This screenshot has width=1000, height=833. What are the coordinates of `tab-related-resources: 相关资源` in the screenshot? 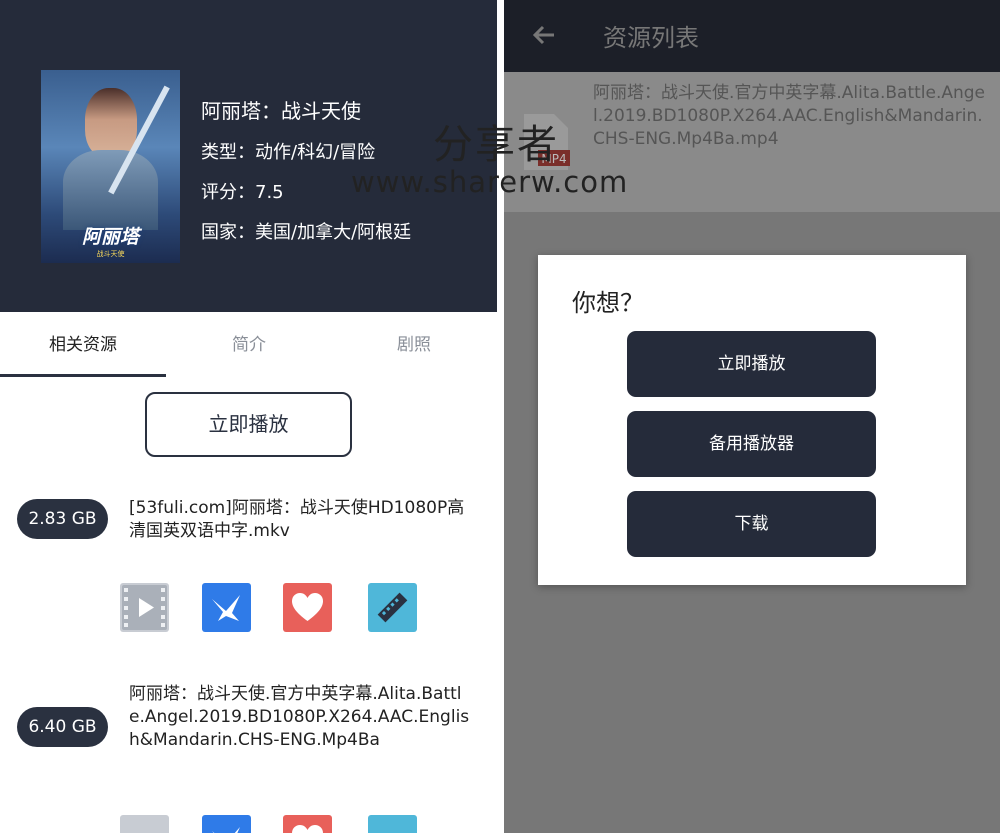 It's located at (83, 345).